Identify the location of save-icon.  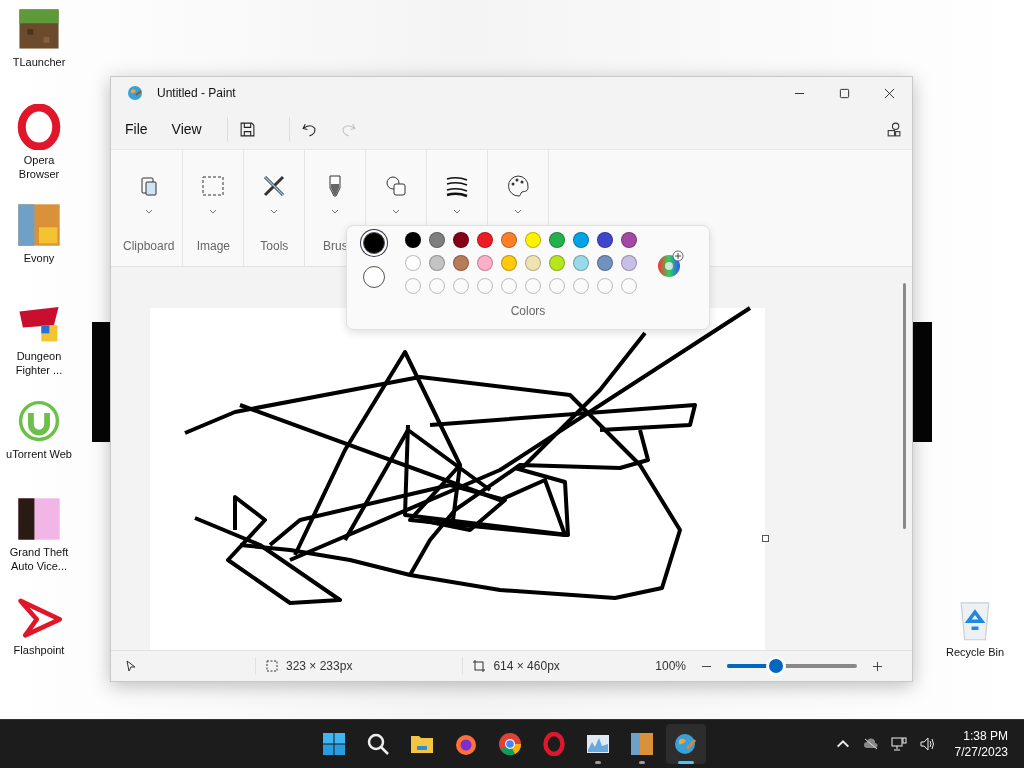
(247, 129).